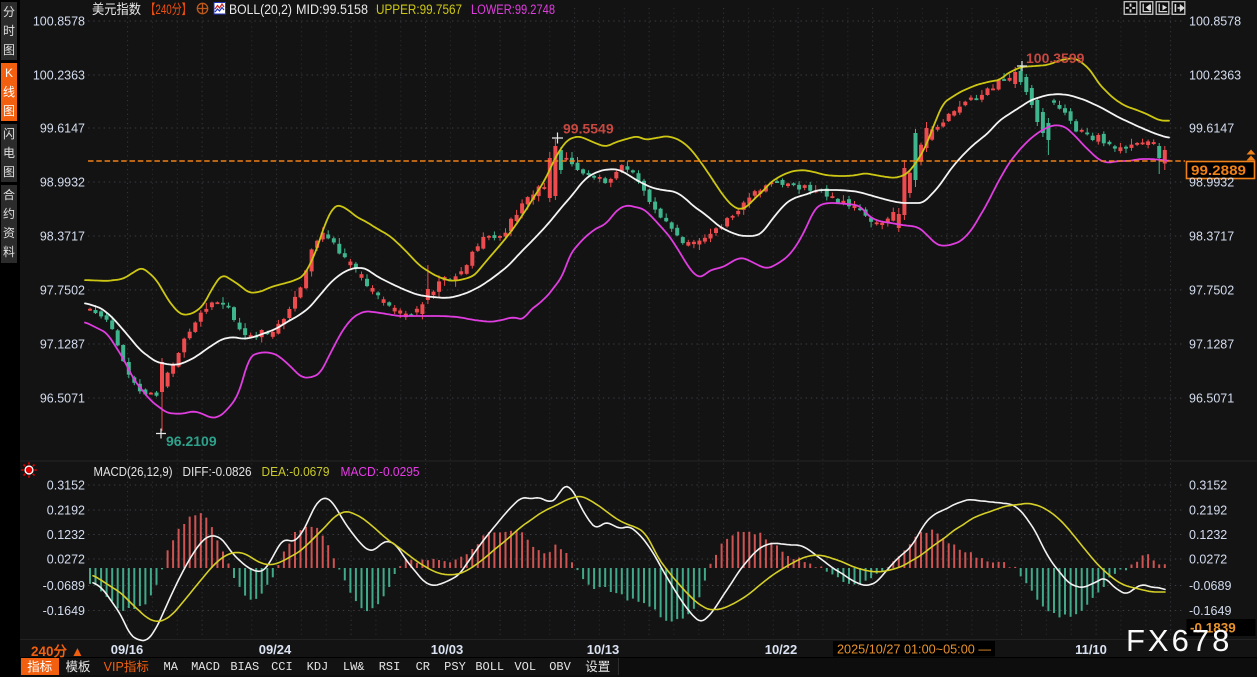 The width and height of the screenshot is (1257, 677). What do you see at coordinates (127, 649) in the screenshot?
I see `svg-text: 09/16` at bounding box center [127, 649].